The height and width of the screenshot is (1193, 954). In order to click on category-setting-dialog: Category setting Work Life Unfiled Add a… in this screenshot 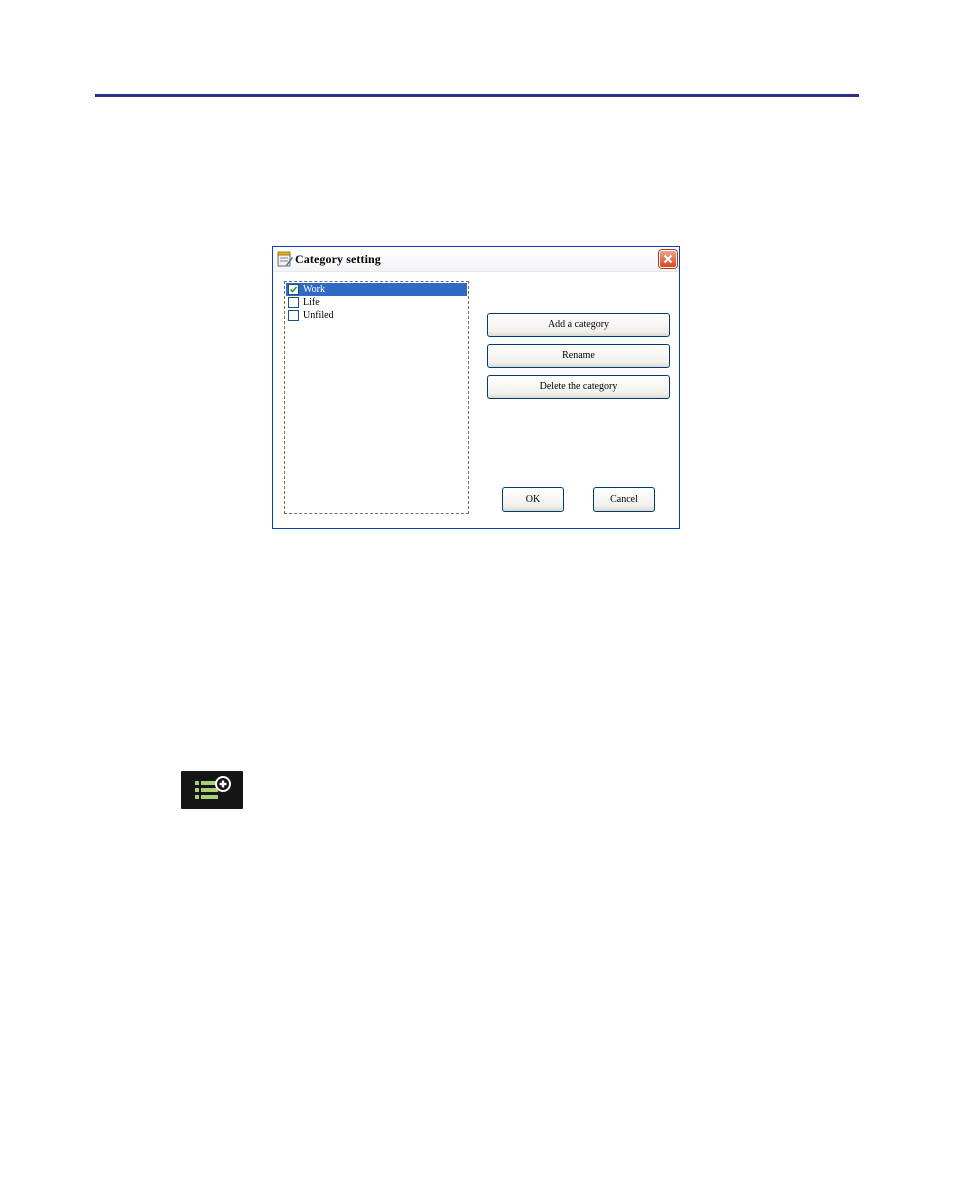, I will do `click(476, 387)`.